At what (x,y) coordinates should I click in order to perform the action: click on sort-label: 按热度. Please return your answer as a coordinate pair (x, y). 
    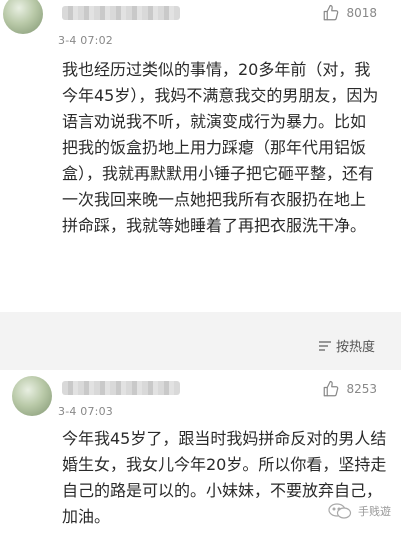
    Looking at the image, I should click on (355, 347).